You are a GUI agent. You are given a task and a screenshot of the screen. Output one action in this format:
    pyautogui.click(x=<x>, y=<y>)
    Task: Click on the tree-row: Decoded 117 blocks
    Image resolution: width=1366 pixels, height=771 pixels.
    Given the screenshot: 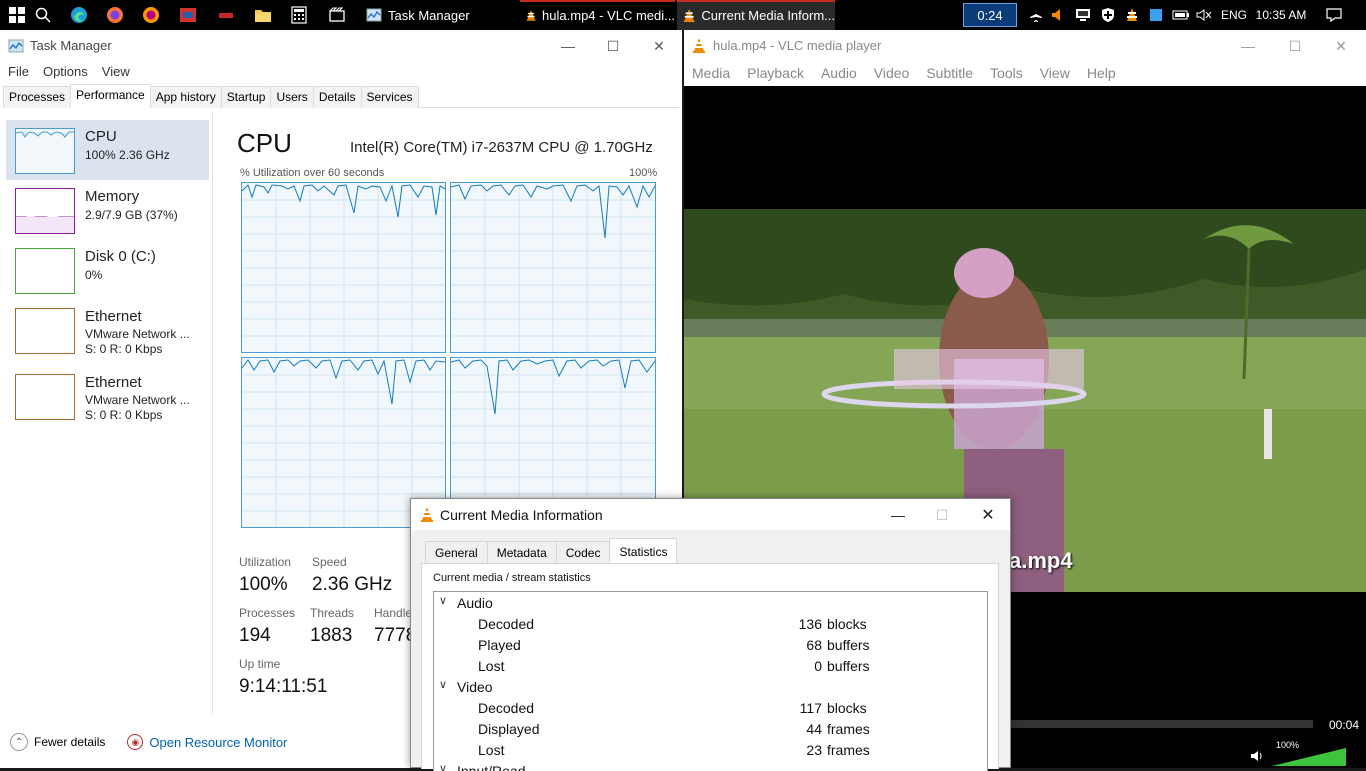 What is the action you would take?
    pyautogui.click(x=710, y=708)
    